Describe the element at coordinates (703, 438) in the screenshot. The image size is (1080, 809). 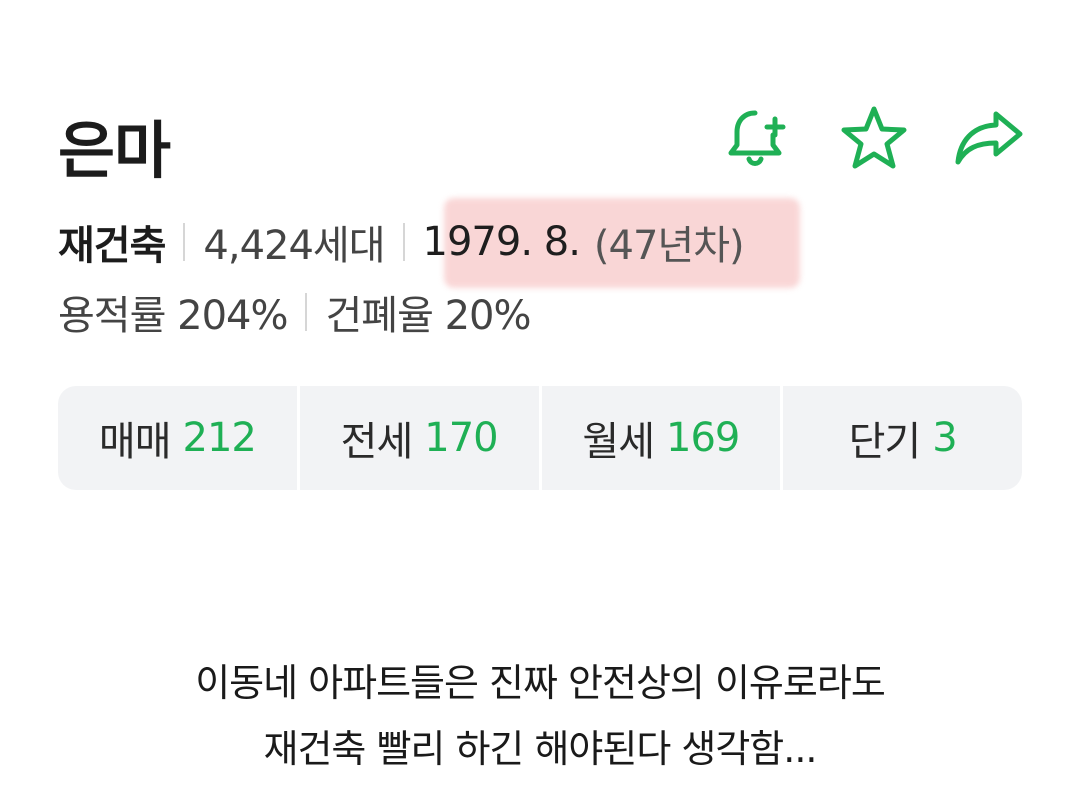
I see `stat-count: 169` at that location.